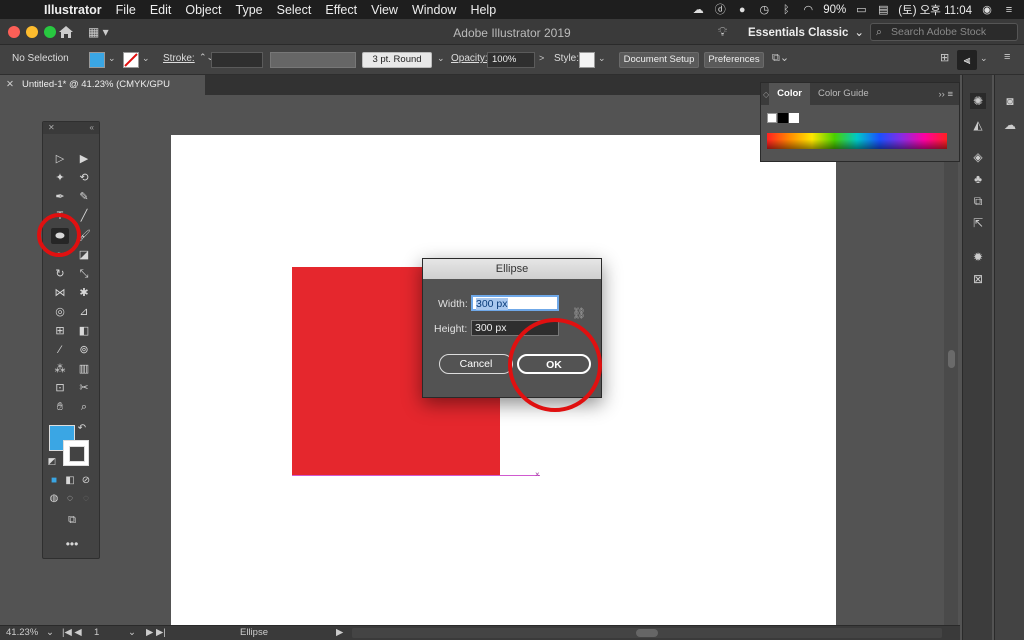 This screenshot has width=1024, height=640. What do you see at coordinates (22, 632) in the screenshot?
I see `zoom-level: 41.23%` at bounding box center [22, 632].